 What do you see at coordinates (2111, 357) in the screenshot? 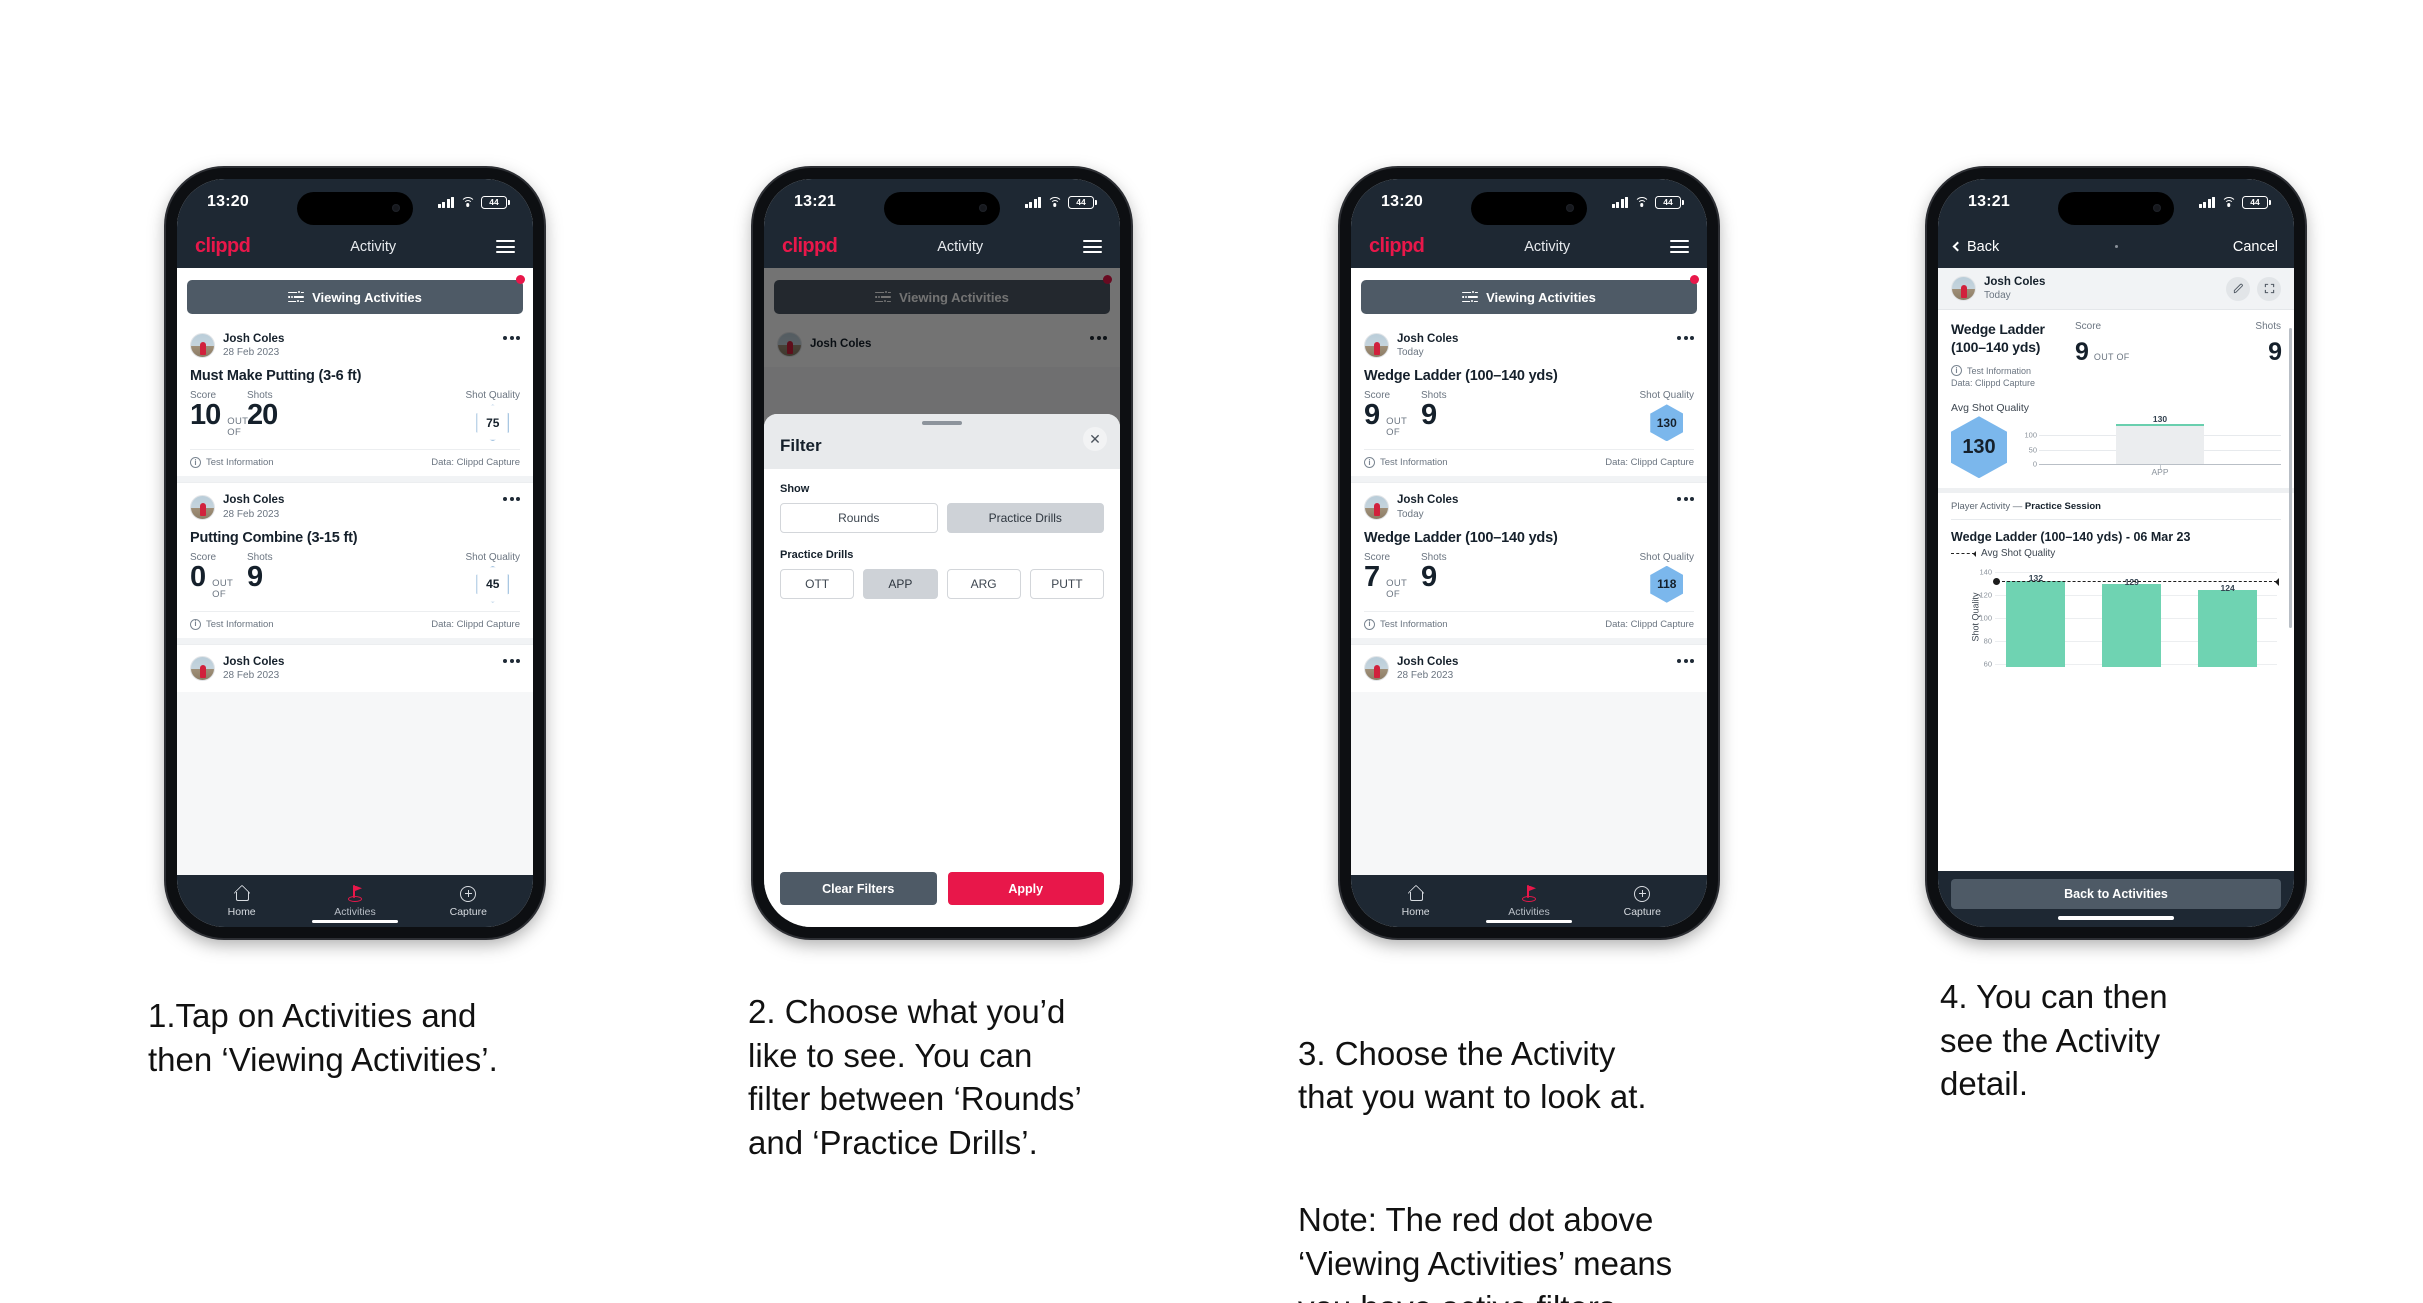
I see `out-of-label: OUT OF` at bounding box center [2111, 357].